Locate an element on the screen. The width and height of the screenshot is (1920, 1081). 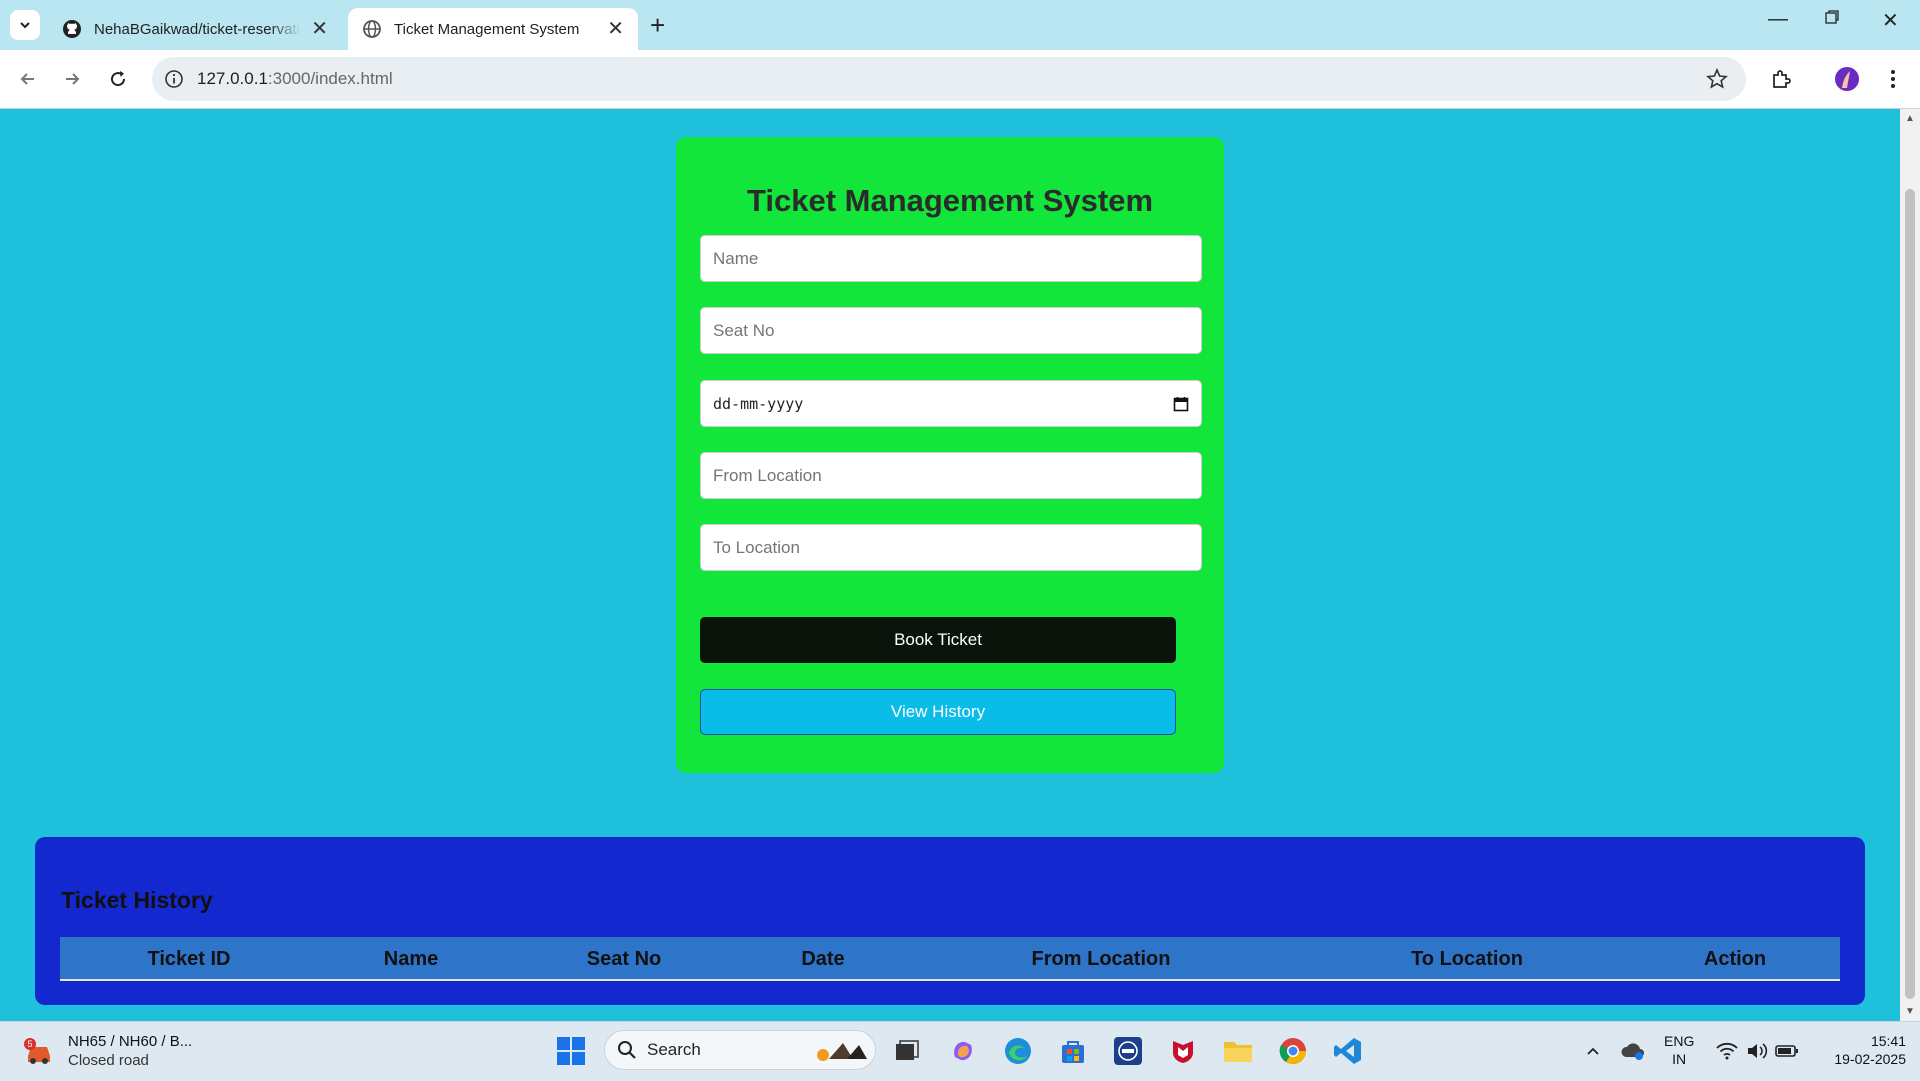
kebab-menu-icon is located at coordinates (1893, 79).